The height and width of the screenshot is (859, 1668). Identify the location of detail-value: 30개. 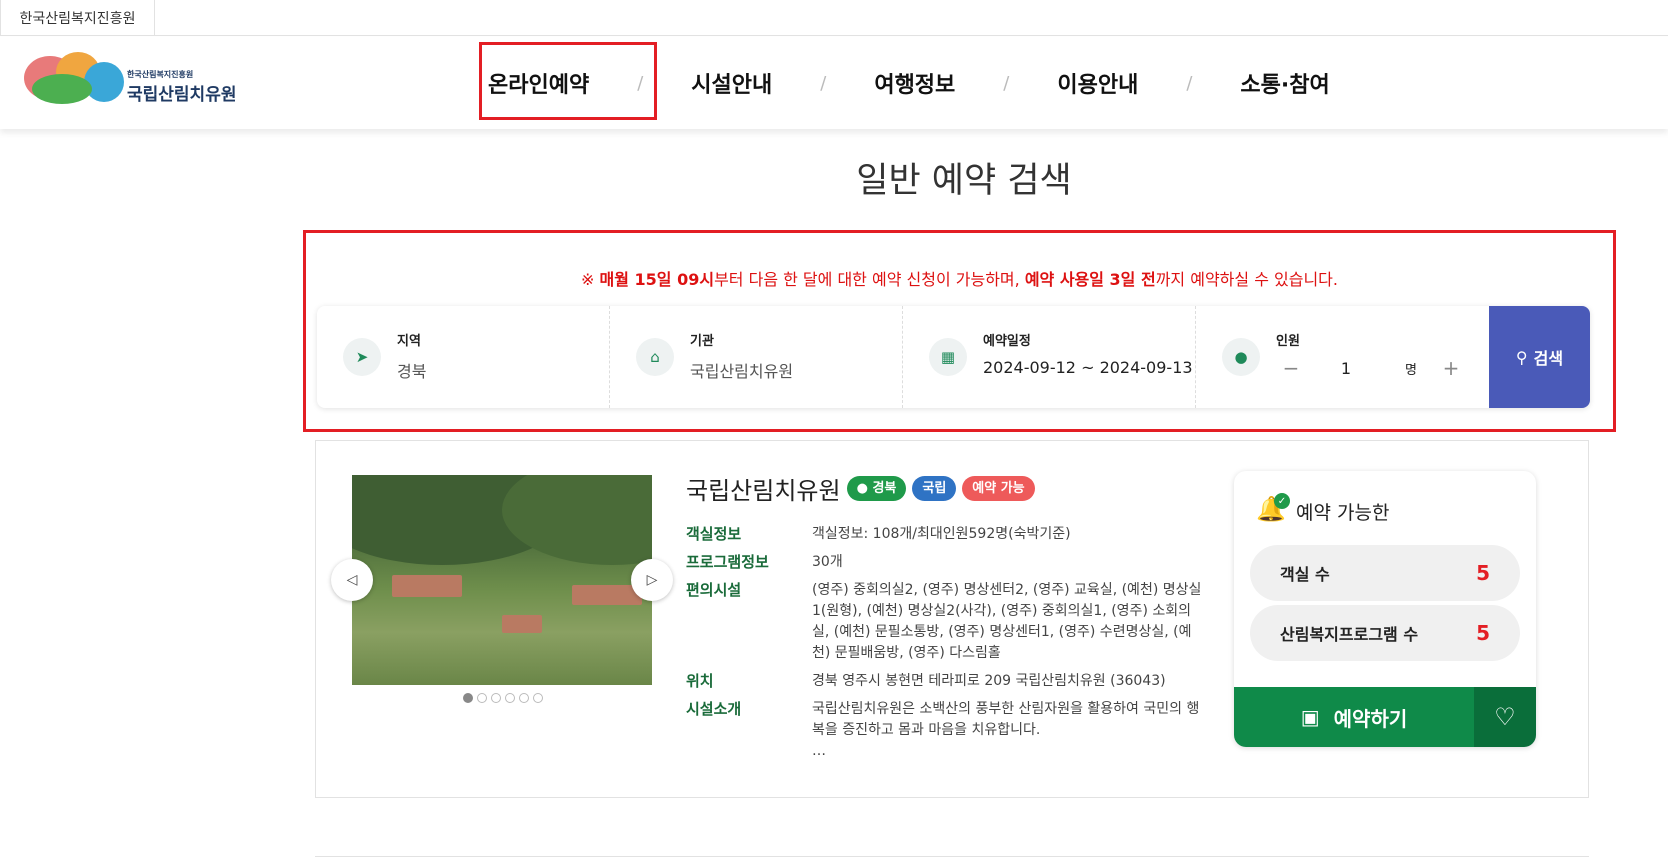
(827, 562).